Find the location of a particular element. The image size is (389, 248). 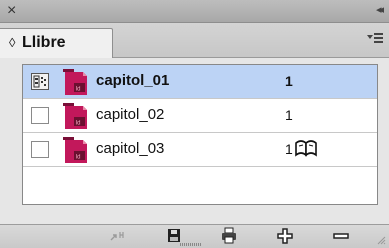

menu-triangle-icon is located at coordinates (370, 37).